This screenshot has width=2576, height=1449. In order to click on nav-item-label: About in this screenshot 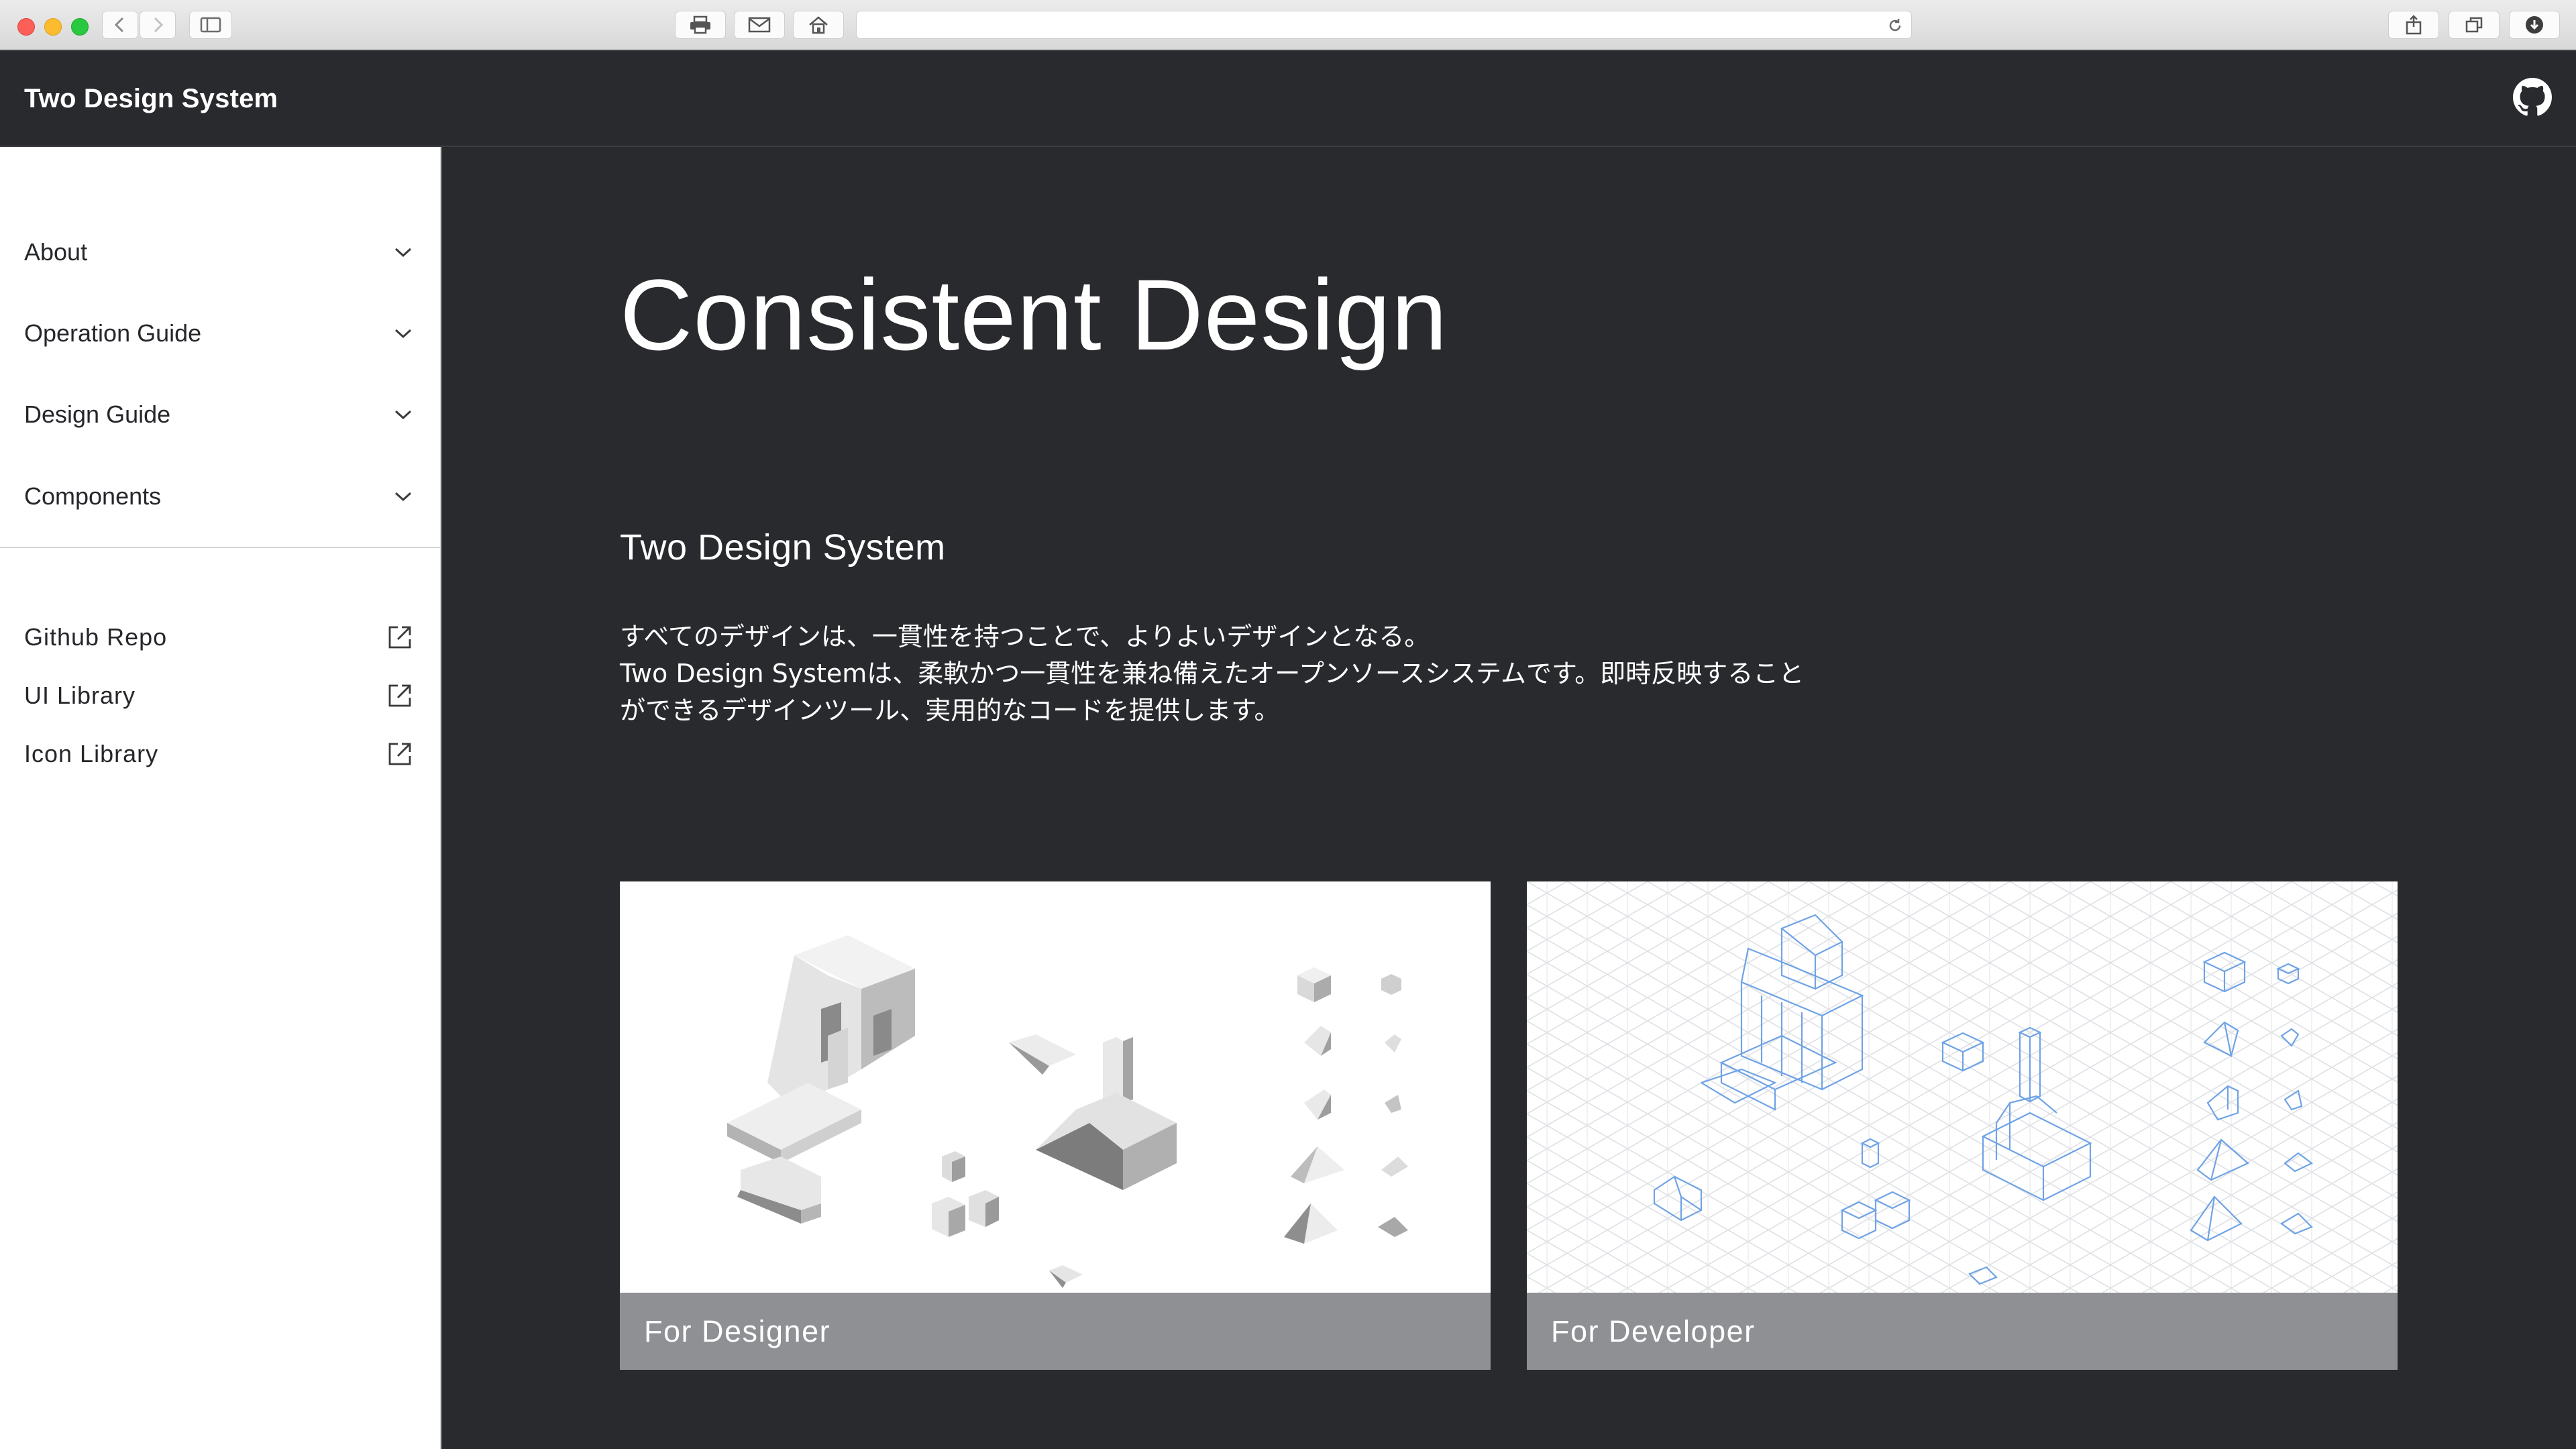, I will do `click(56, 252)`.